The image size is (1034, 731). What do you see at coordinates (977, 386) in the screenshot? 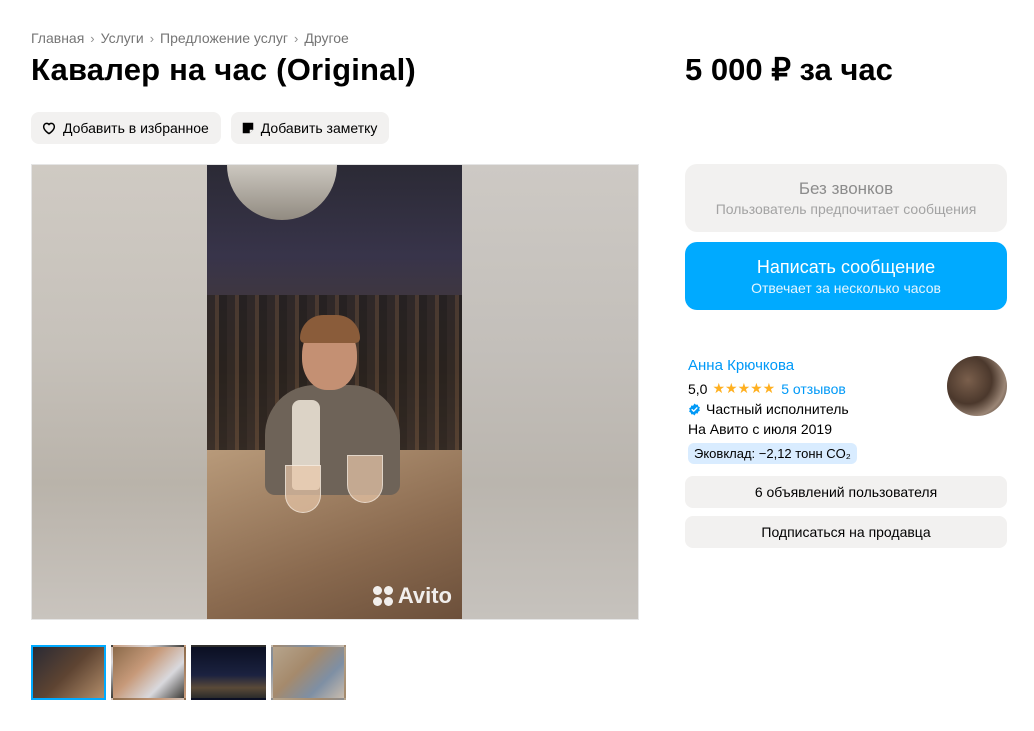
I see `seller-avatar` at bounding box center [977, 386].